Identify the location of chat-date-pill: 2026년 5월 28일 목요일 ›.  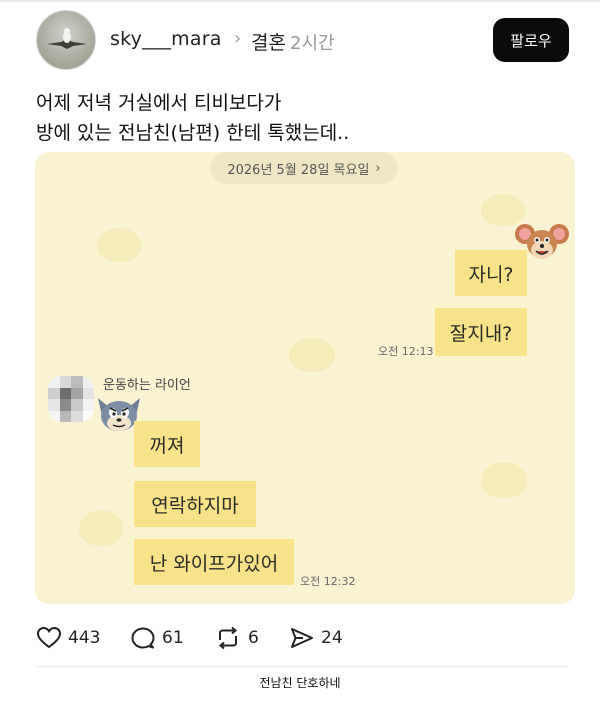
(304, 168).